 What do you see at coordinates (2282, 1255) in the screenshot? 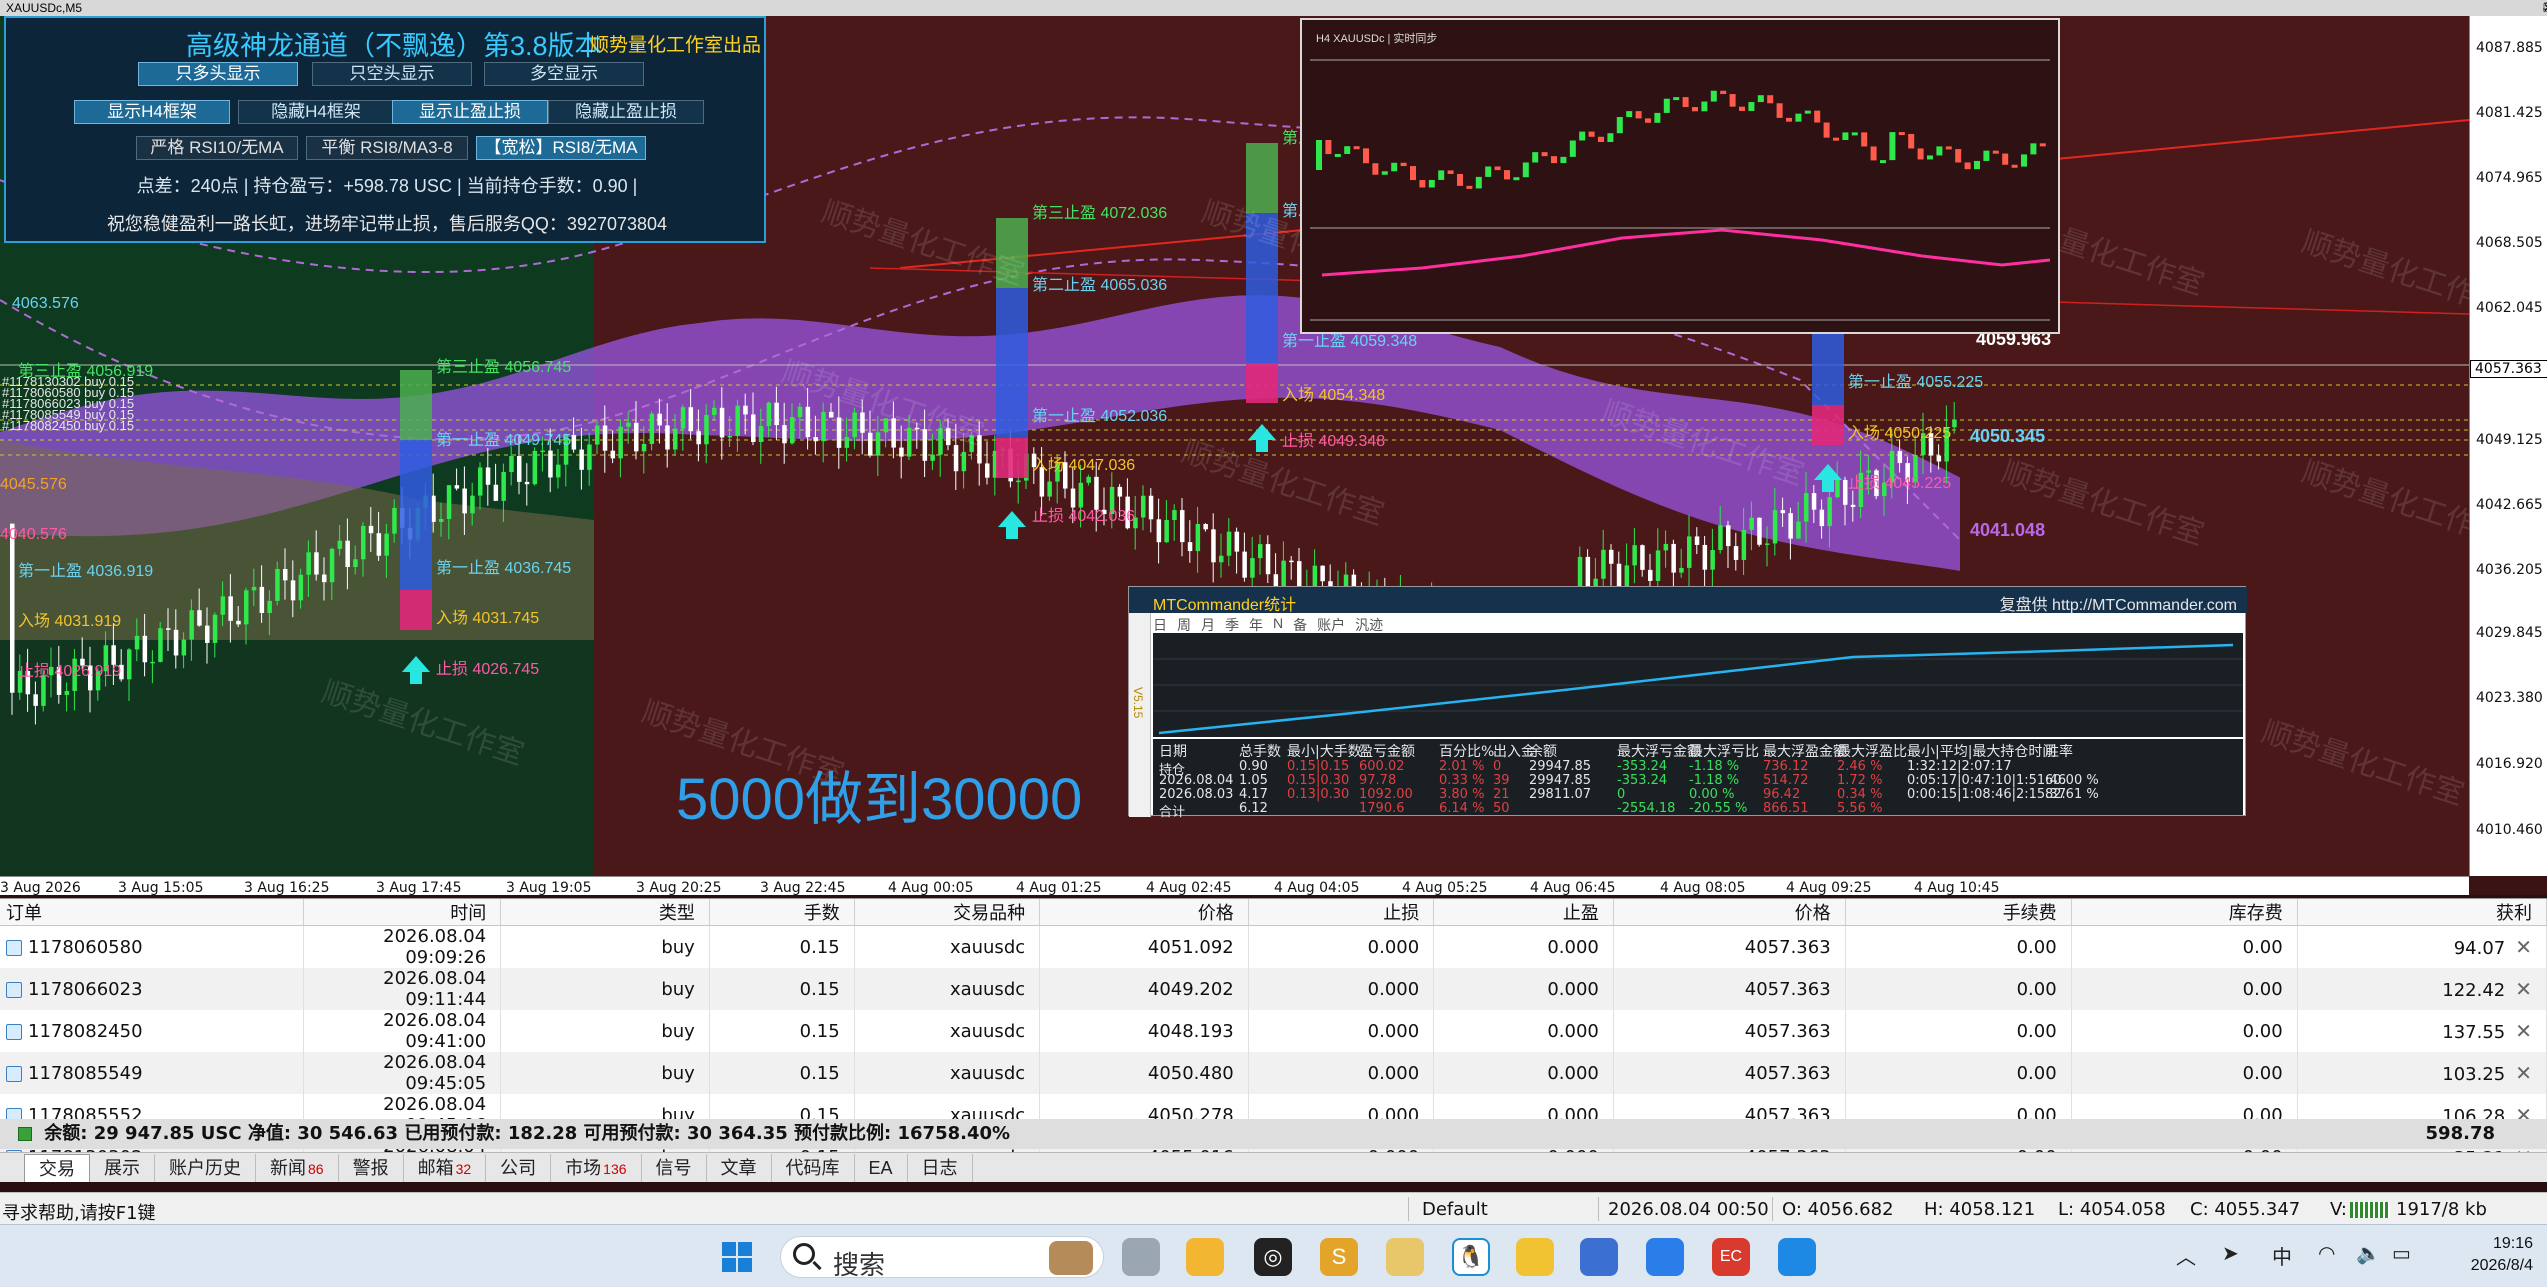
I see `ime-indicator: 中` at bounding box center [2282, 1255].